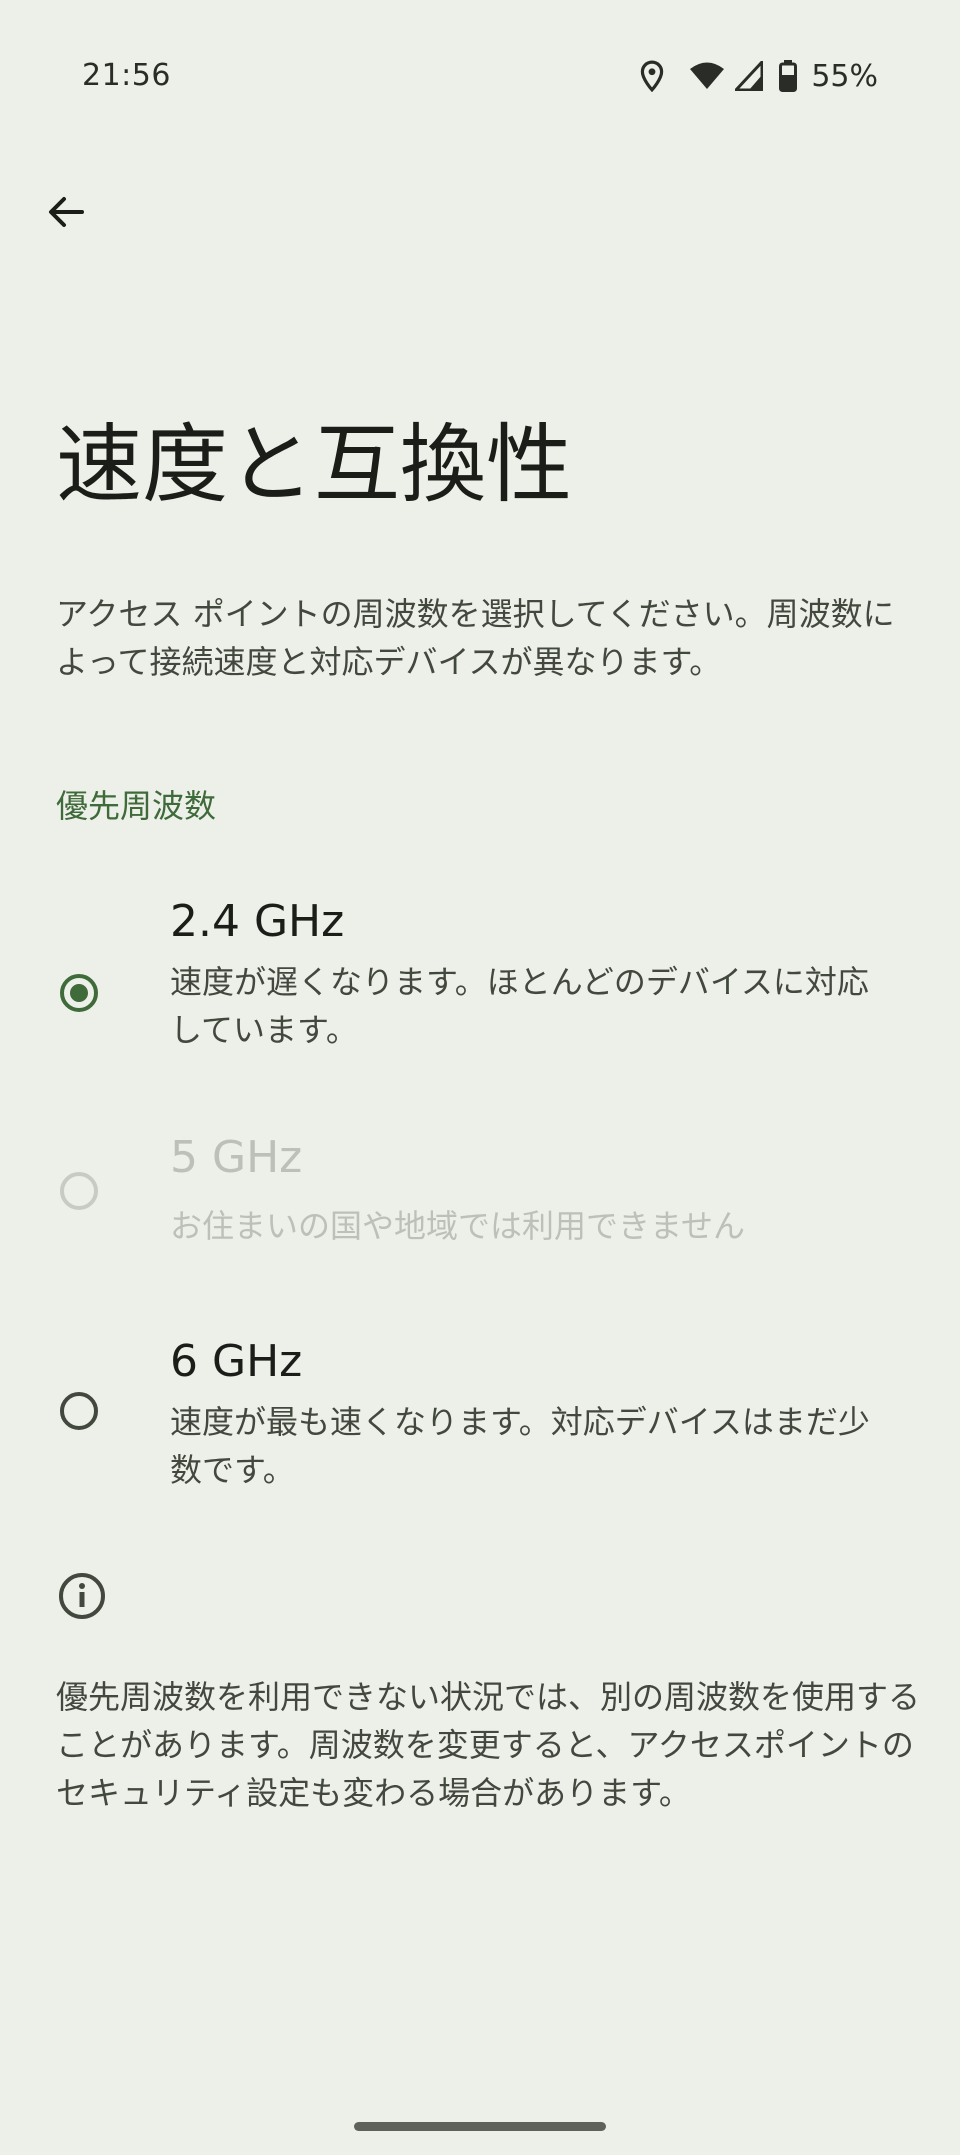  What do you see at coordinates (126, 75) in the screenshot?
I see `status-time: 21:56` at bounding box center [126, 75].